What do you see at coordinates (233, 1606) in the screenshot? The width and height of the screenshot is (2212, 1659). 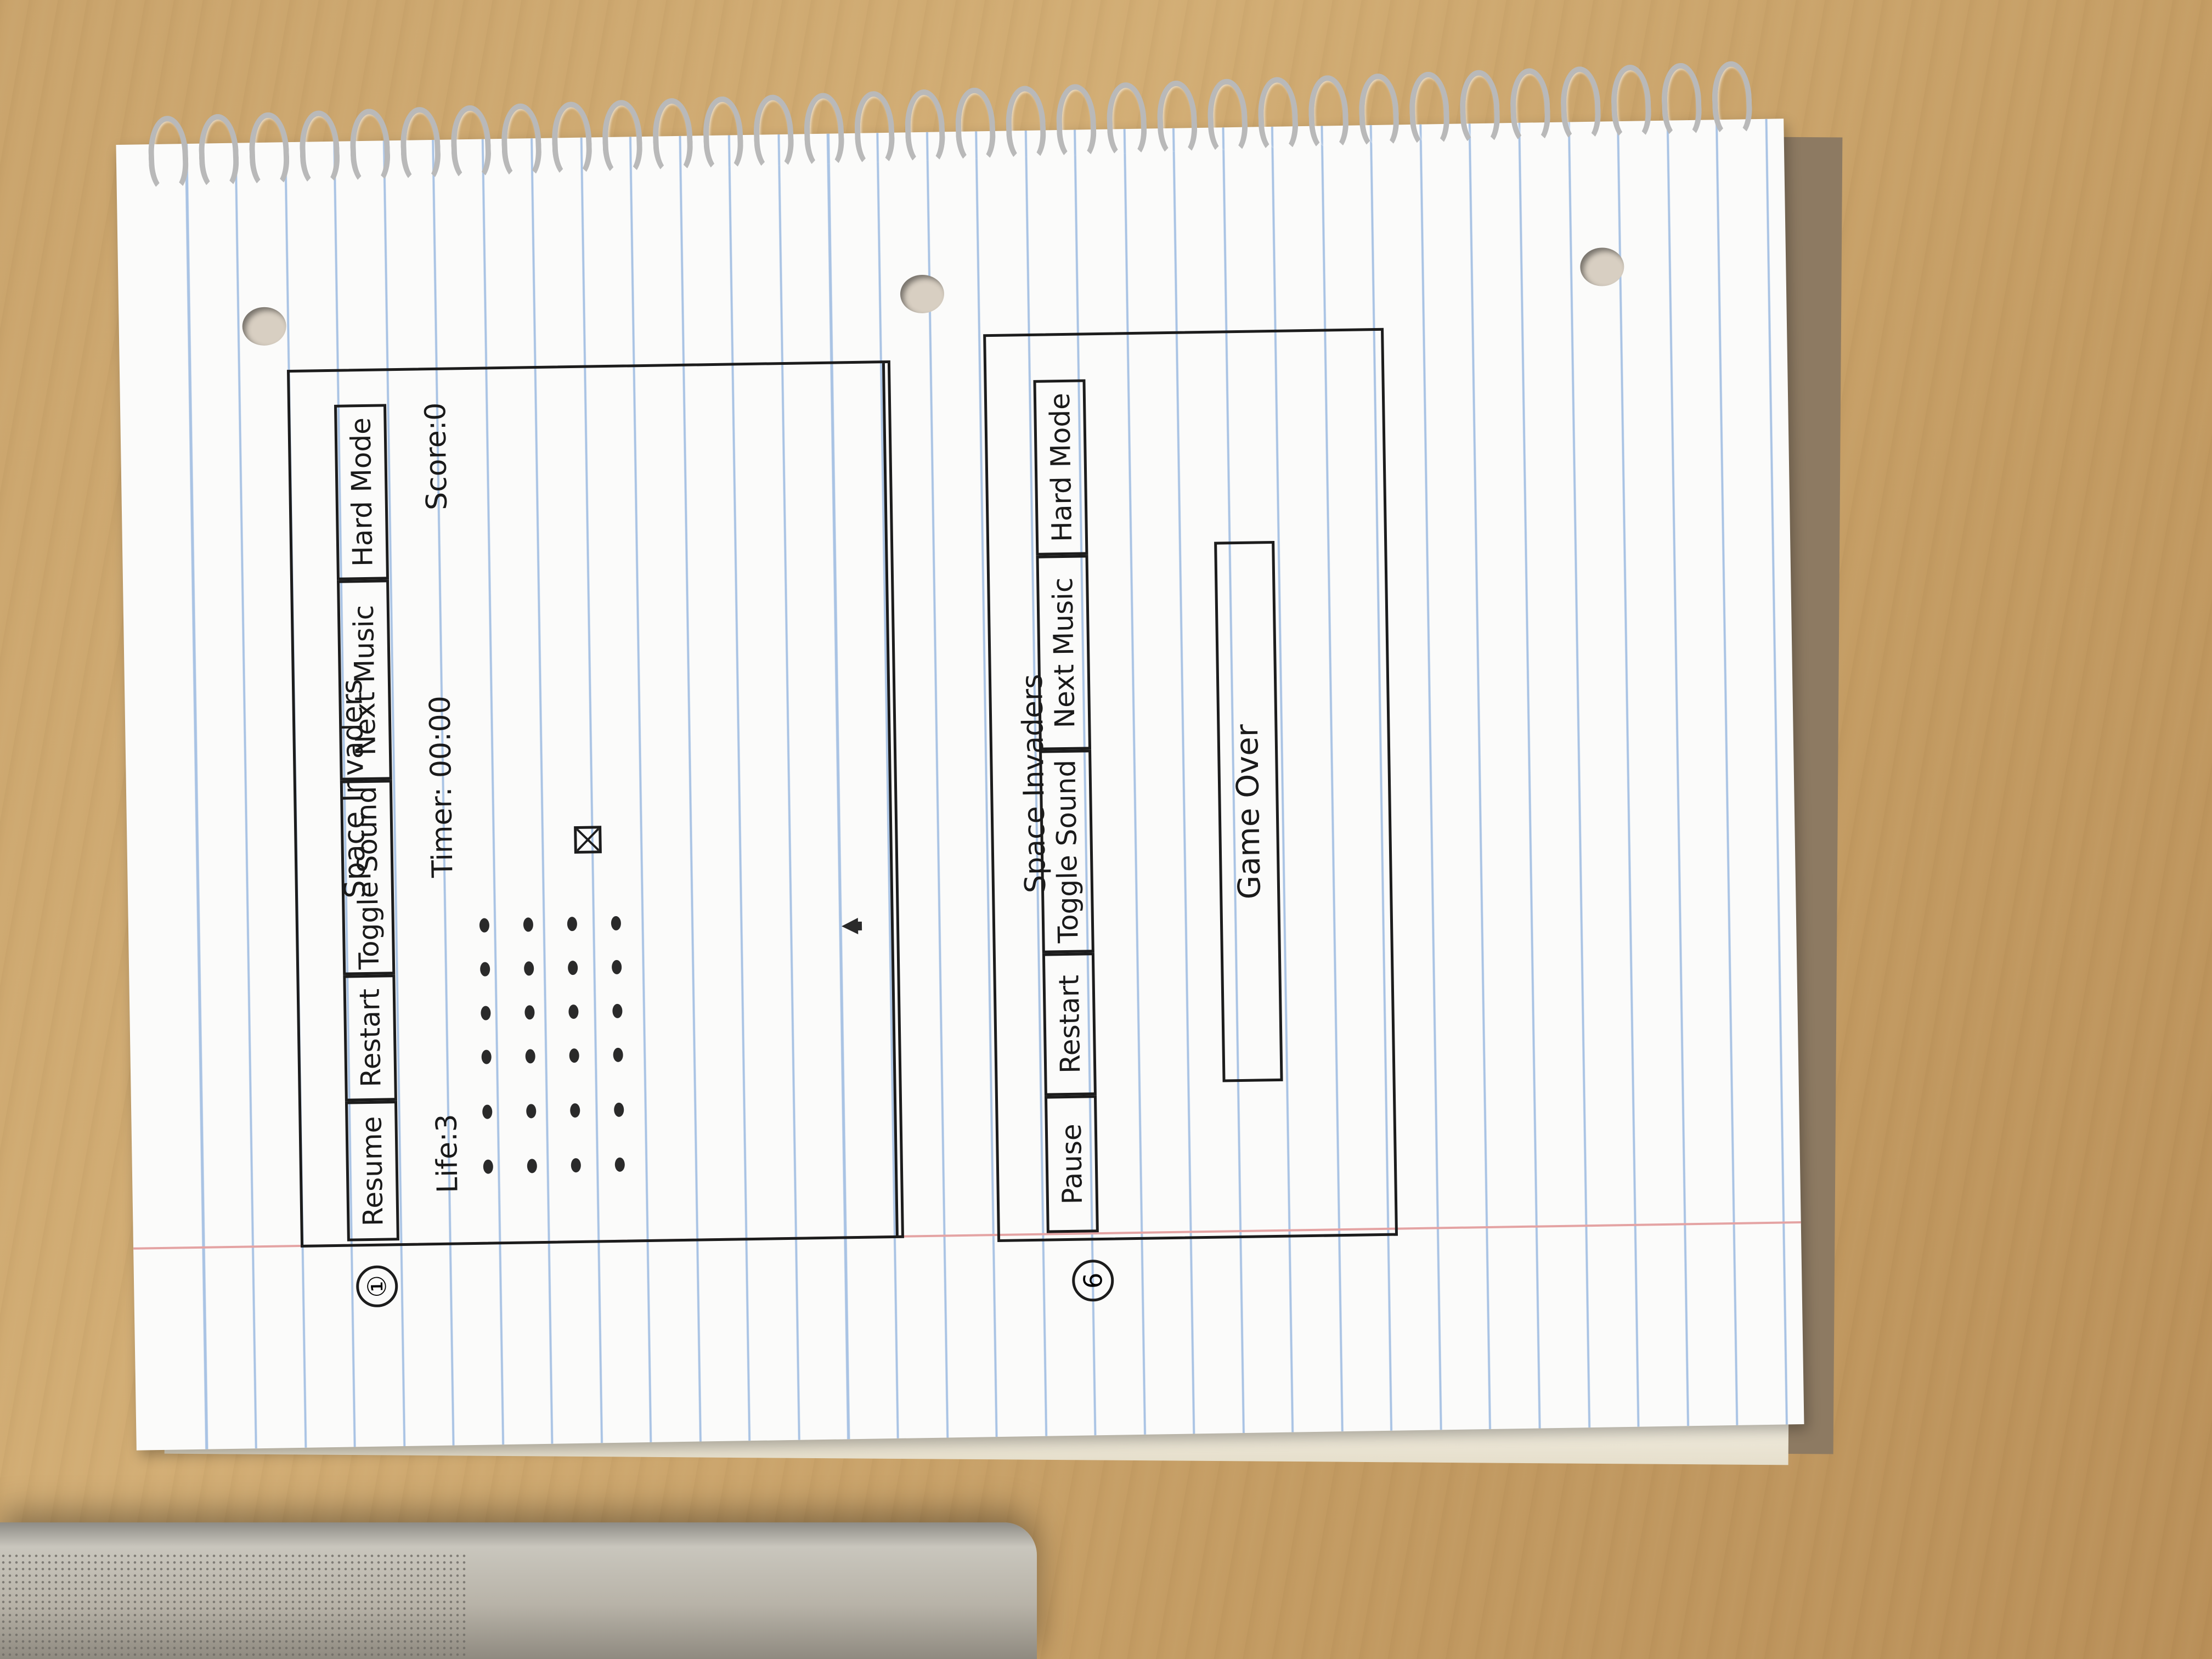 I see `laptop-speaker-grille` at bounding box center [233, 1606].